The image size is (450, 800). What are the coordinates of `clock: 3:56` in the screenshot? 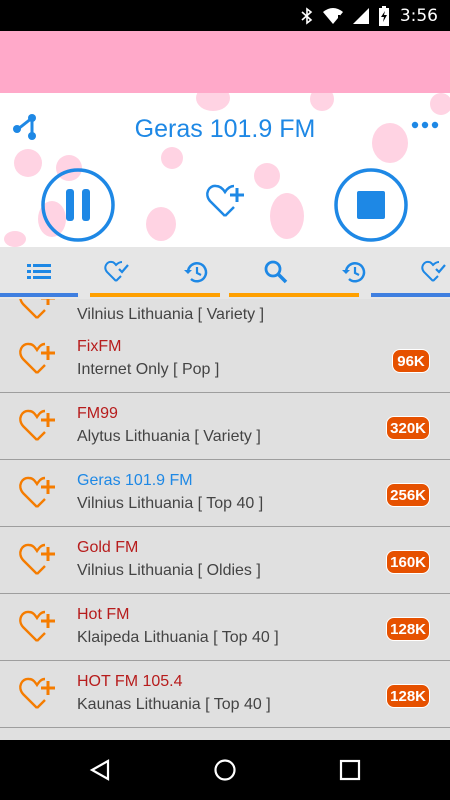 It's located at (418, 15).